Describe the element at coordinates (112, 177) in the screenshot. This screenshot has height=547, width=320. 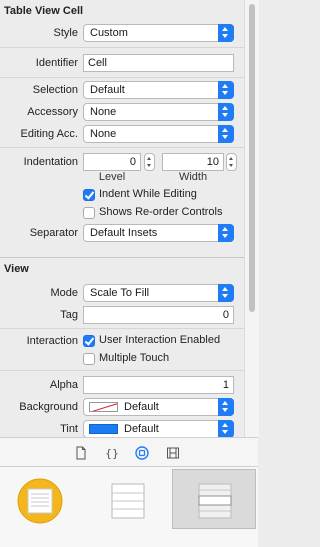
I see `level-sublabel: Level` at that location.